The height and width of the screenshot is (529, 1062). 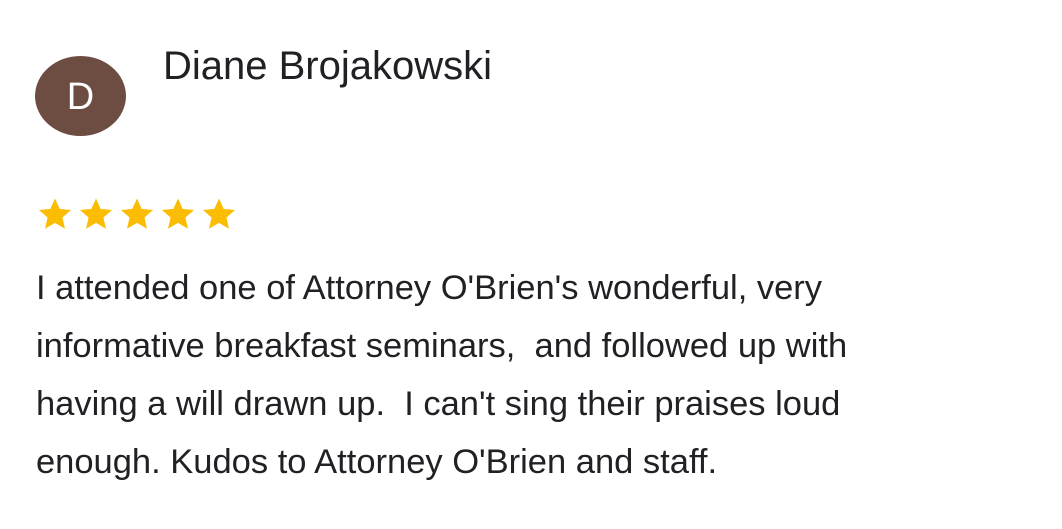 I want to click on reviewer-name: Diane Brojakowski, so click(x=327, y=66).